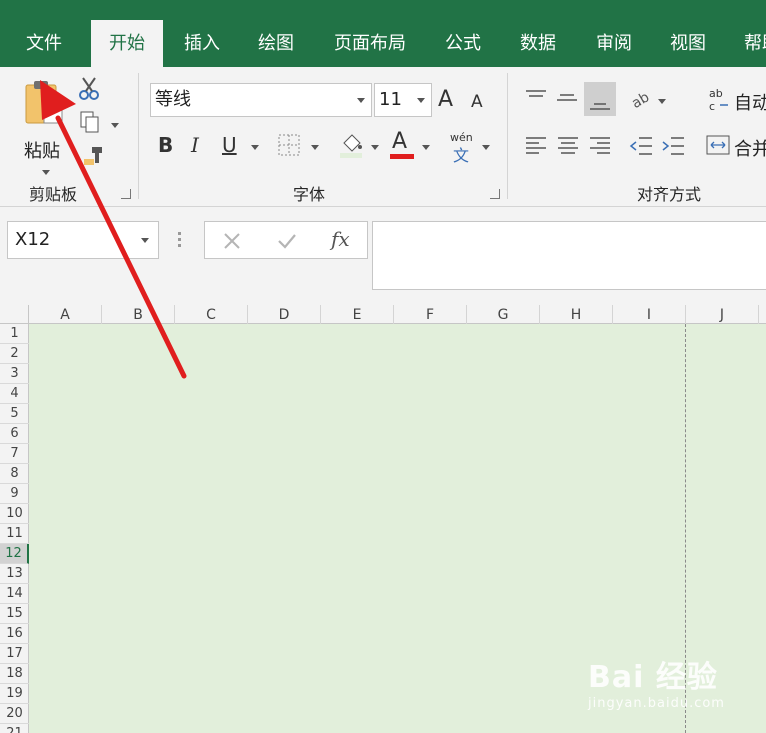  I want to click on align-bottom-button, so click(600, 99).